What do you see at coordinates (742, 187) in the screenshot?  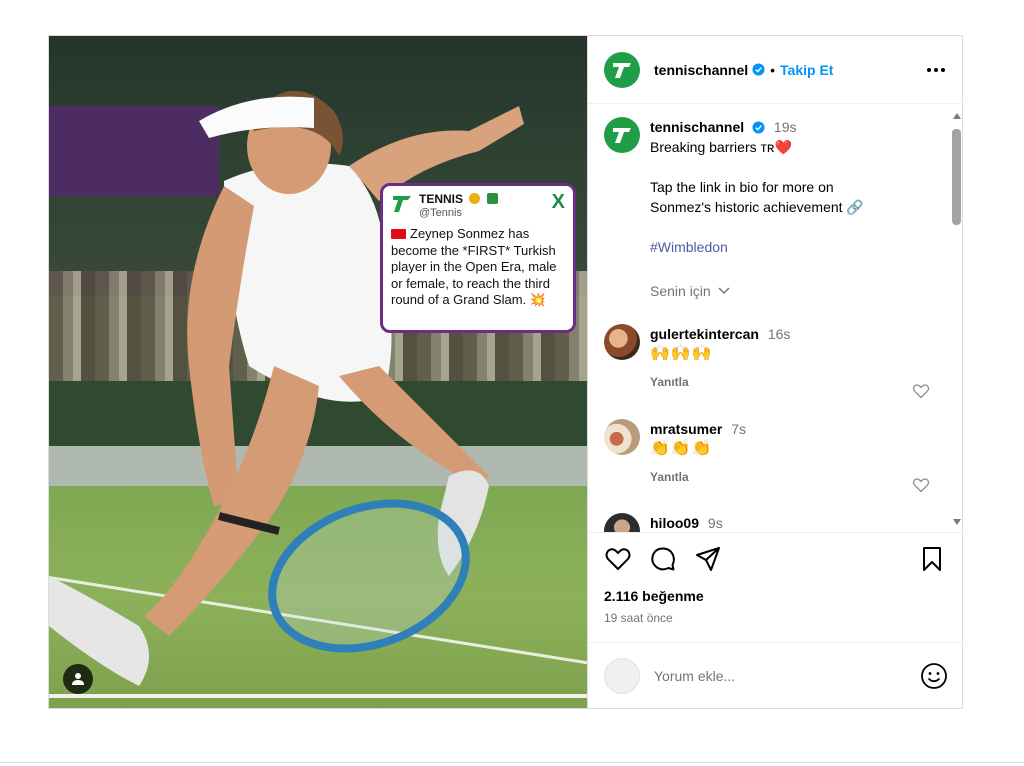 I see `caption-line2: Tap the link in bio for more on` at bounding box center [742, 187].